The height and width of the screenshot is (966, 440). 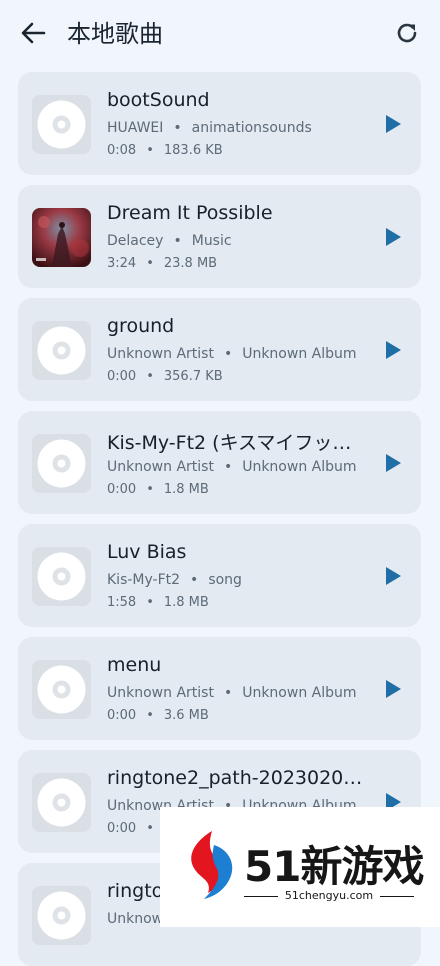 I want to click on song-duration: 3:24, so click(x=122, y=263).